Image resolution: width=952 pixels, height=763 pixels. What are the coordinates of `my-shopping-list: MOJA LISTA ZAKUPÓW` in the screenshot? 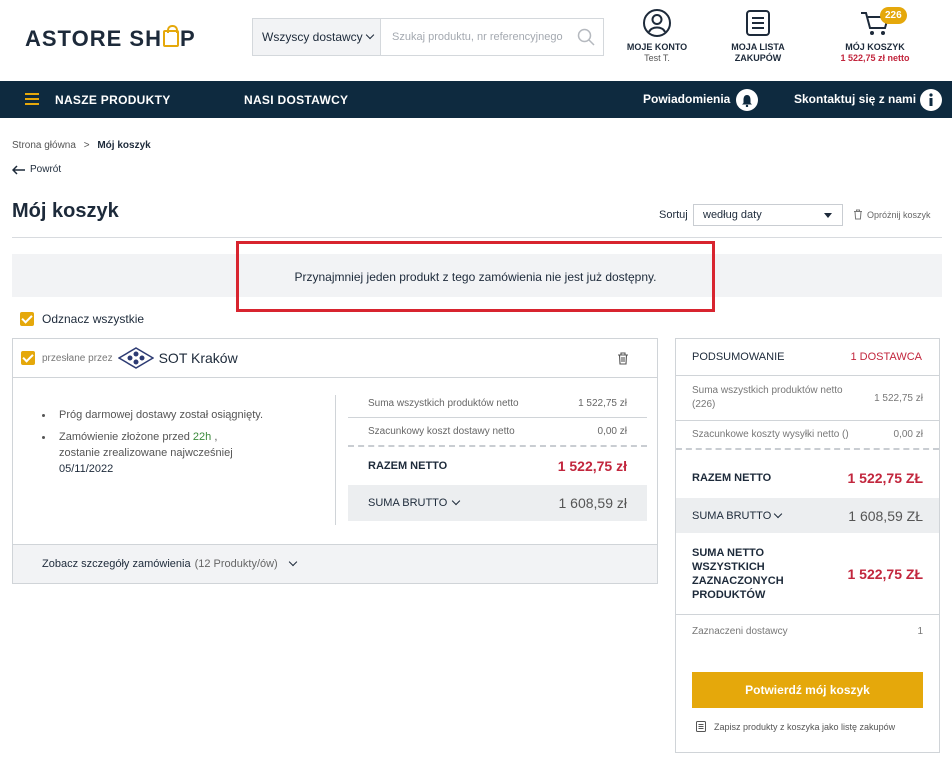 It's located at (758, 36).